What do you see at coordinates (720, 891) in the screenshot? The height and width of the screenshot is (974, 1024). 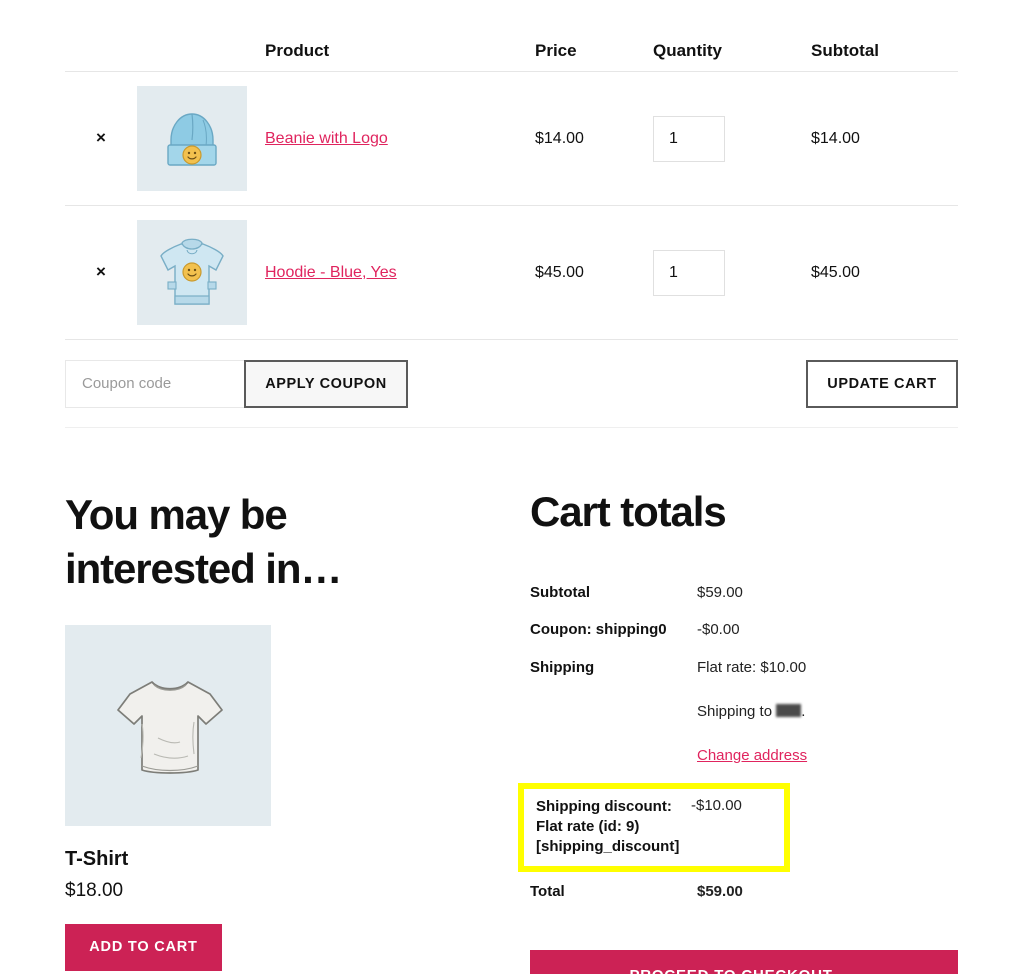 I see `total-value: $59.00` at bounding box center [720, 891].